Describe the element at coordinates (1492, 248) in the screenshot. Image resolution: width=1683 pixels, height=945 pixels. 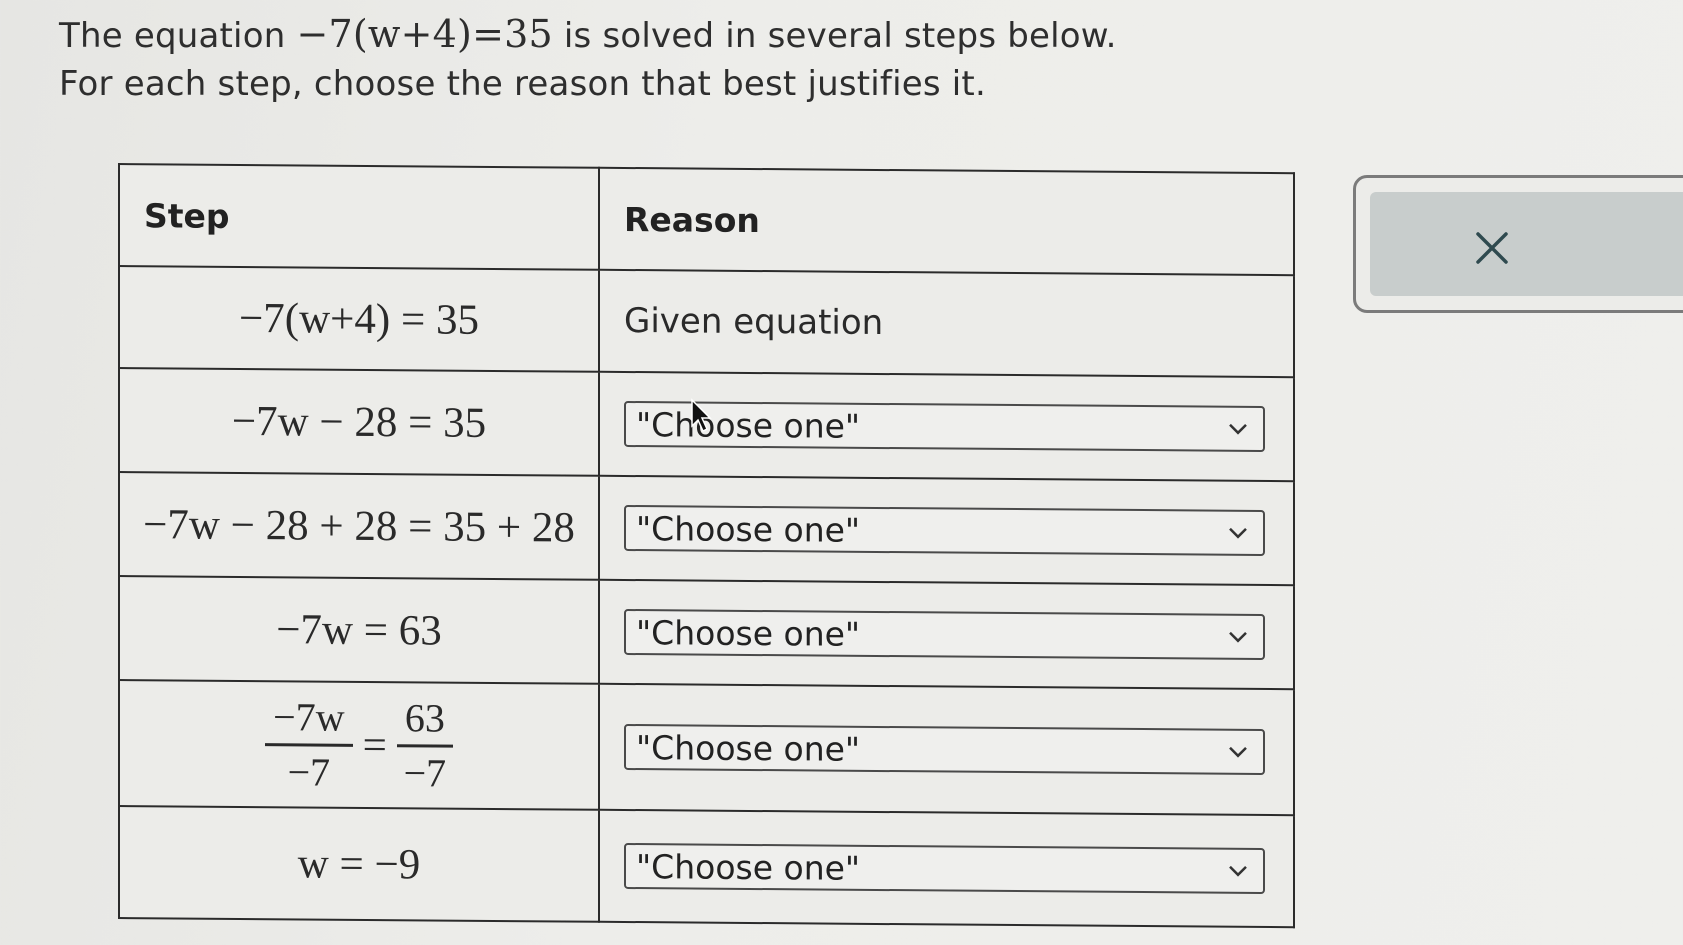
I see `close-x-icon` at that location.